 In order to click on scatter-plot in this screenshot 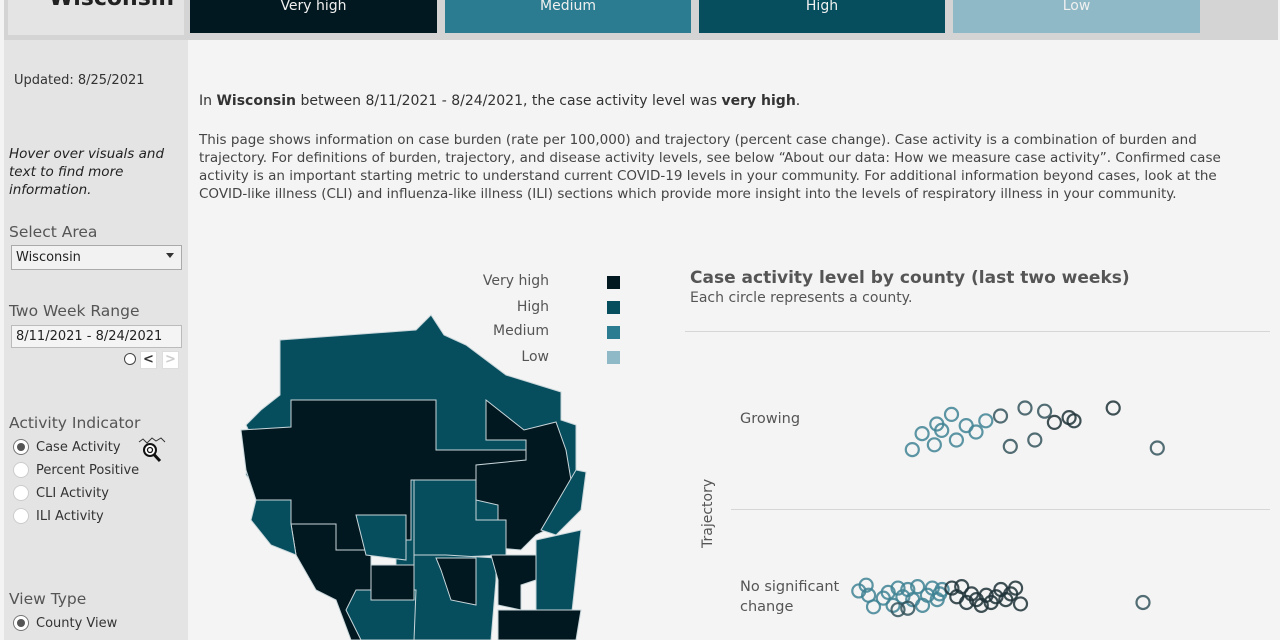, I will do `click(1008, 509)`.